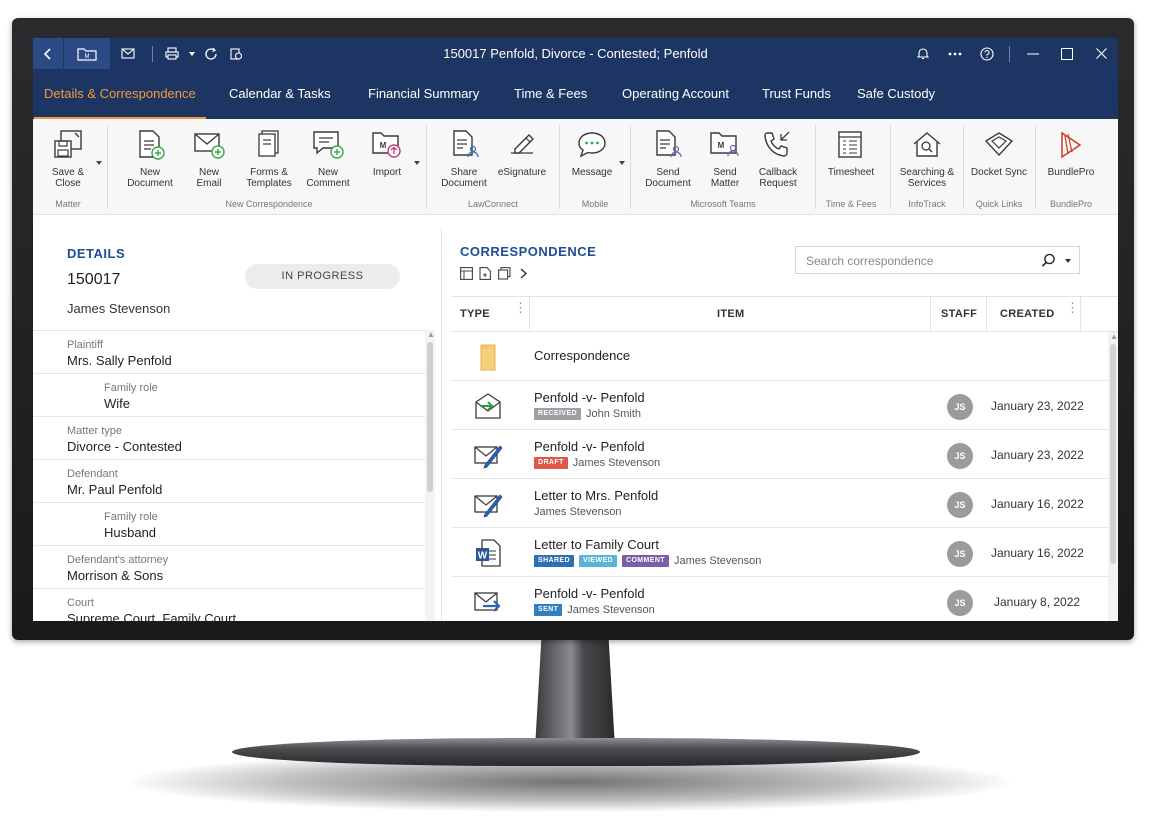 The image size is (1161, 836). What do you see at coordinates (1037, 504) in the screenshot?
I see `created-date: January 16, 2022` at bounding box center [1037, 504].